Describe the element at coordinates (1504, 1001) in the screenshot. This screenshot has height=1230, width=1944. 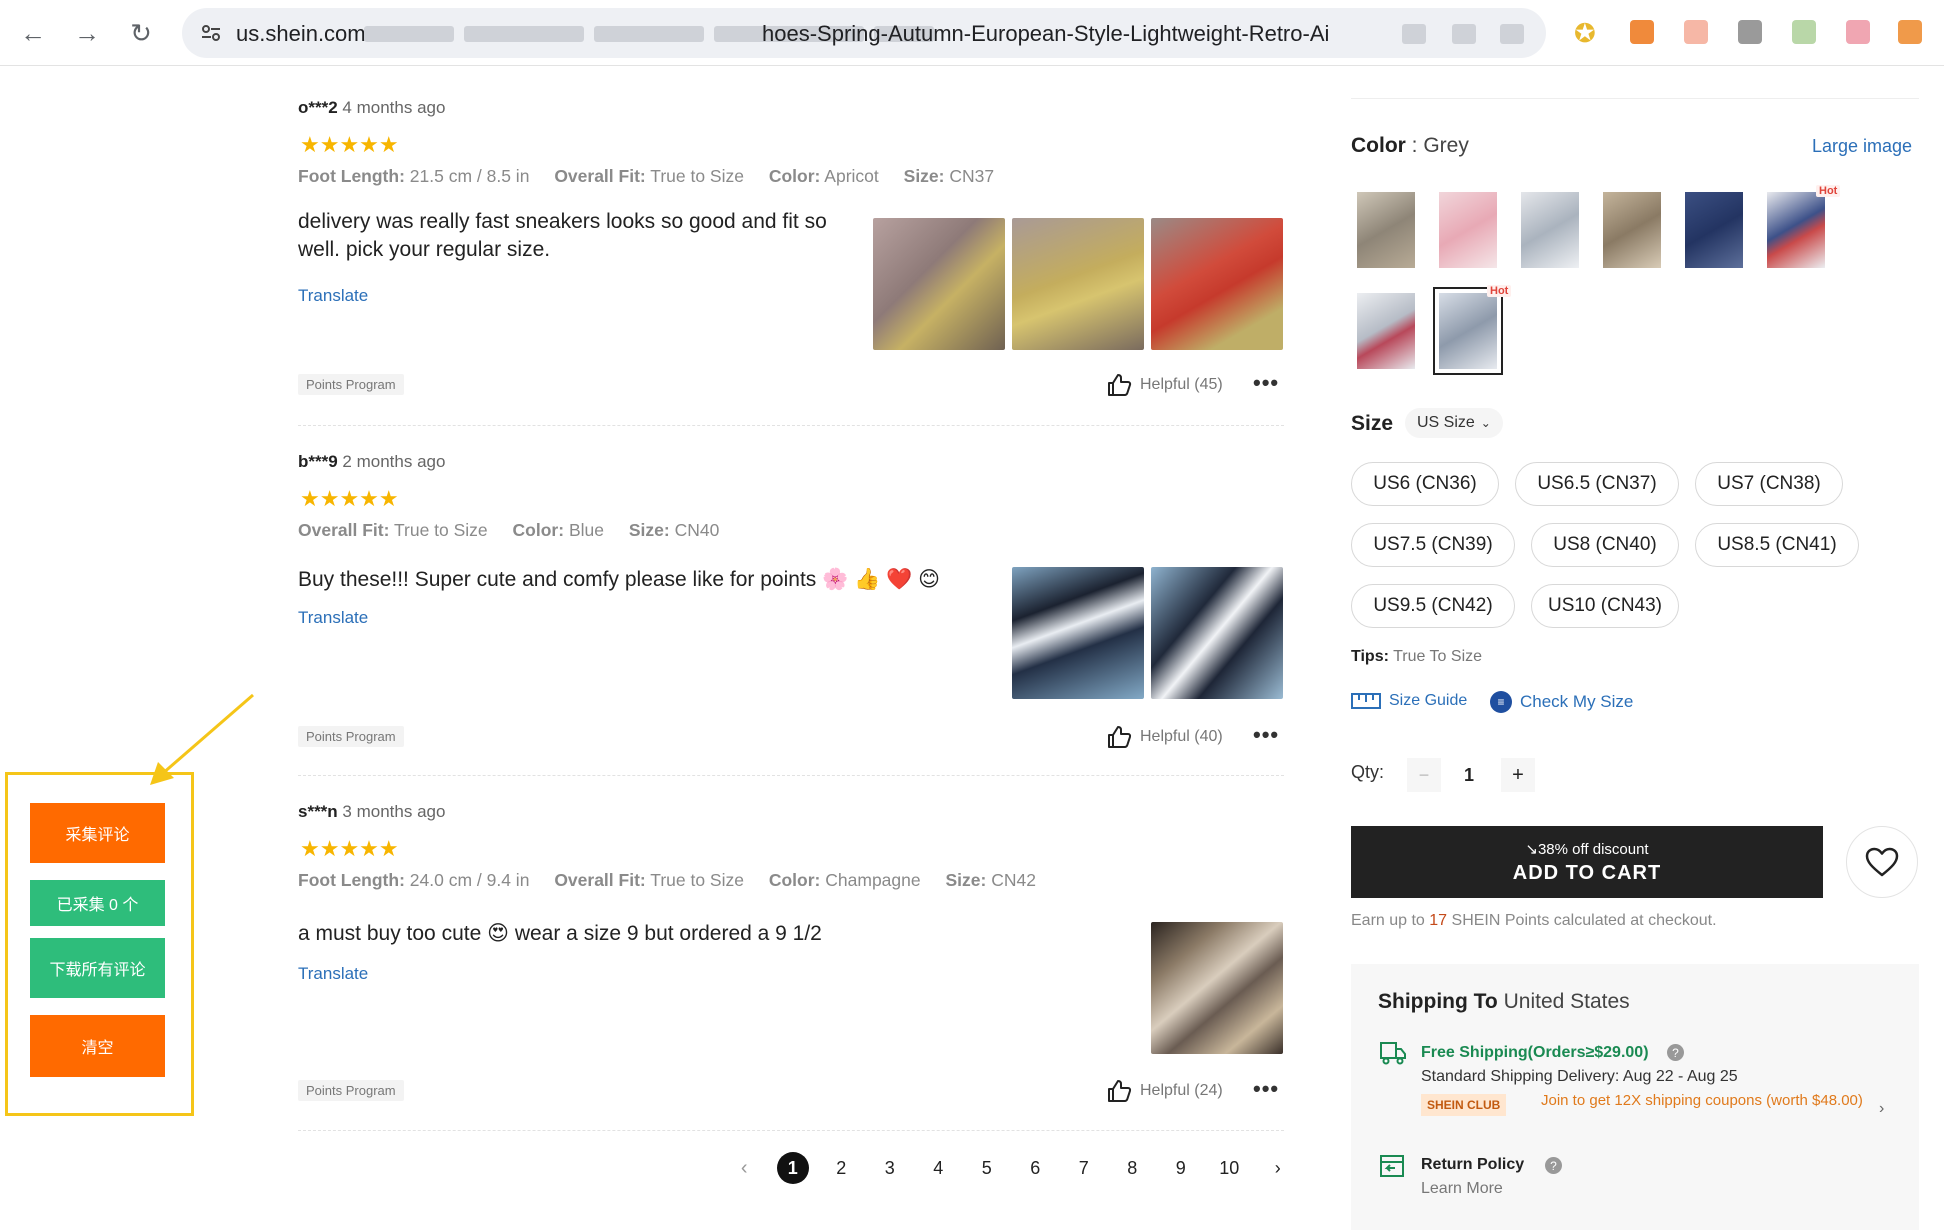
I see `shipping-title: Shipping To United States` at that location.